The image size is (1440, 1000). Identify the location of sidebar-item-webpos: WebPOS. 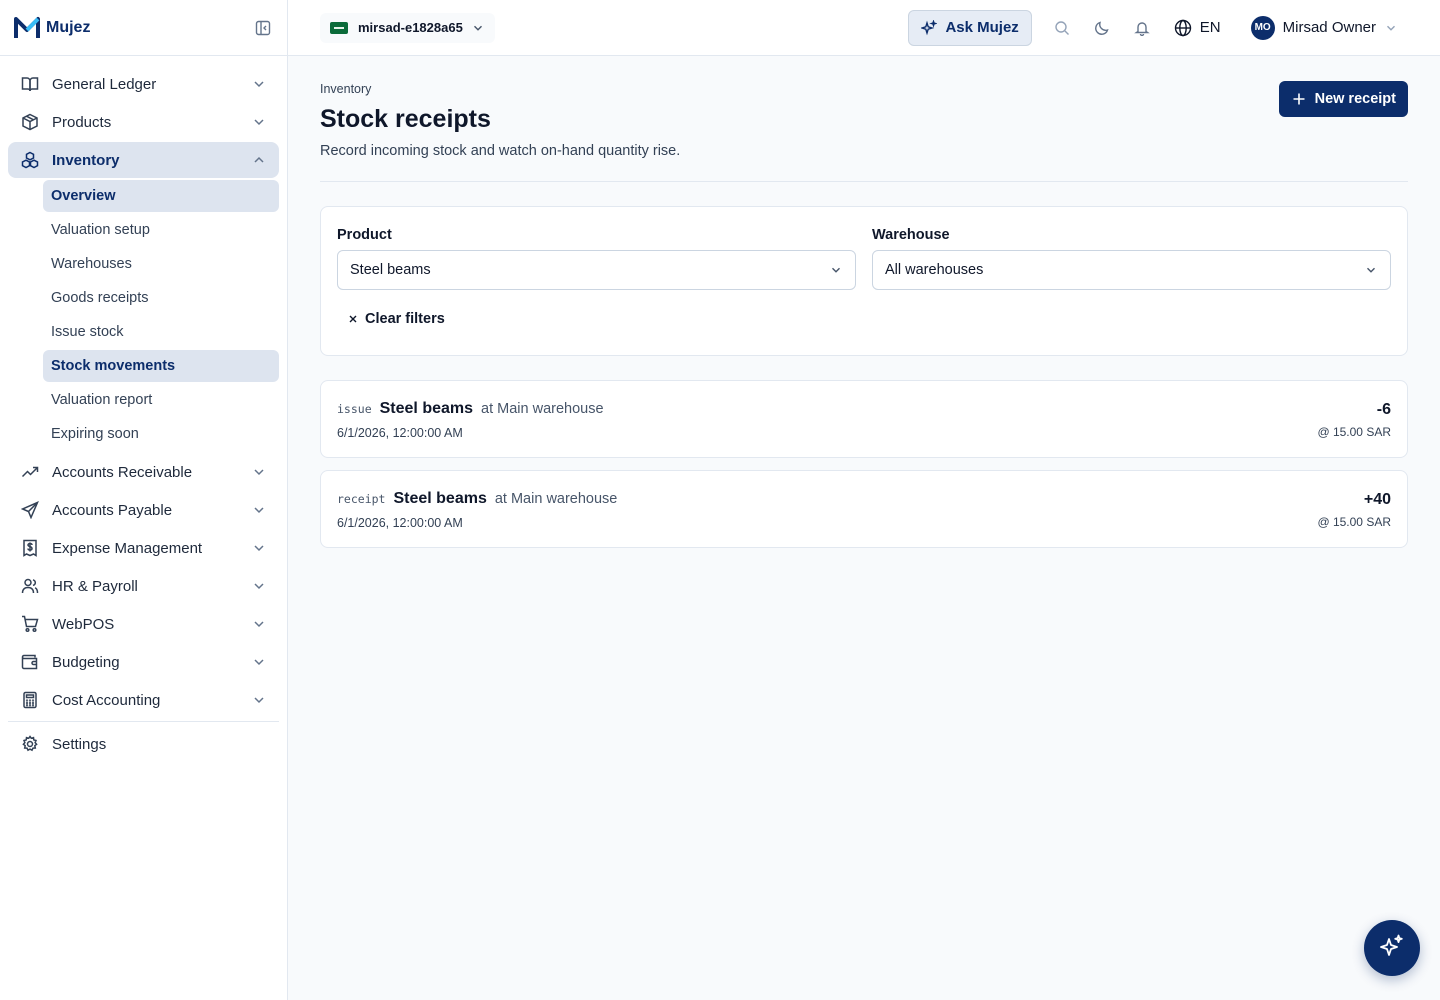
(143, 624).